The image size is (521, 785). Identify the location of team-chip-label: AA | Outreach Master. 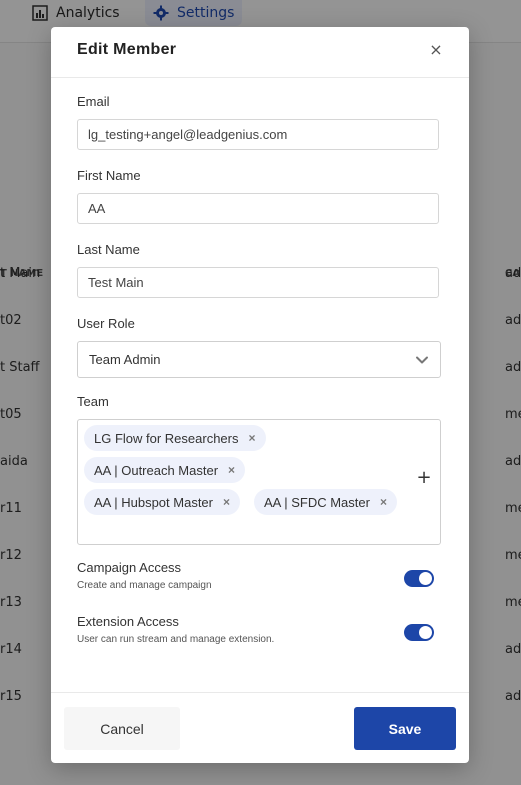
(156, 470).